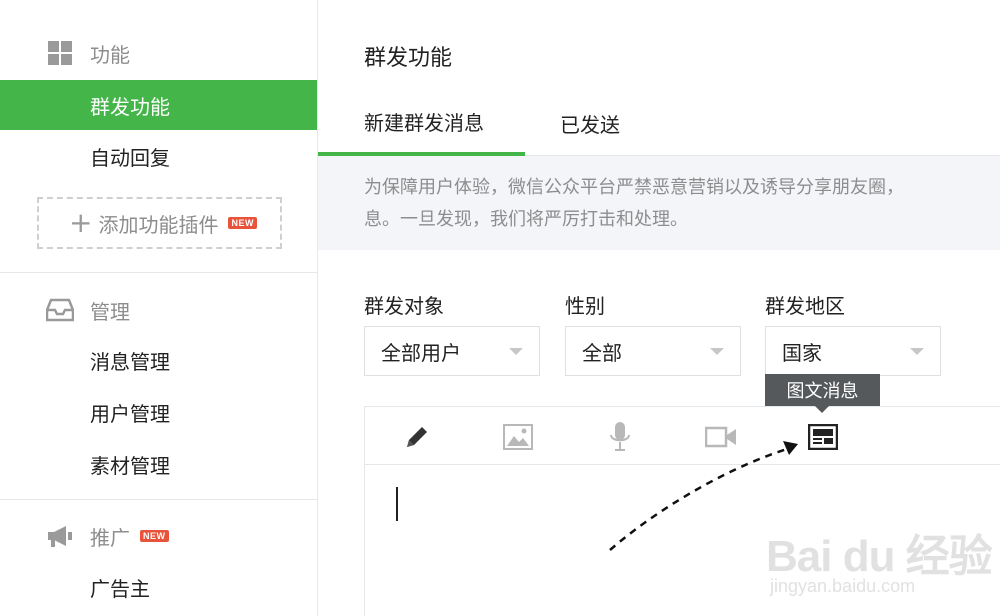  What do you see at coordinates (843, 586) in the screenshot?
I see `watermark-url: jingyan.baidu.com` at bounding box center [843, 586].